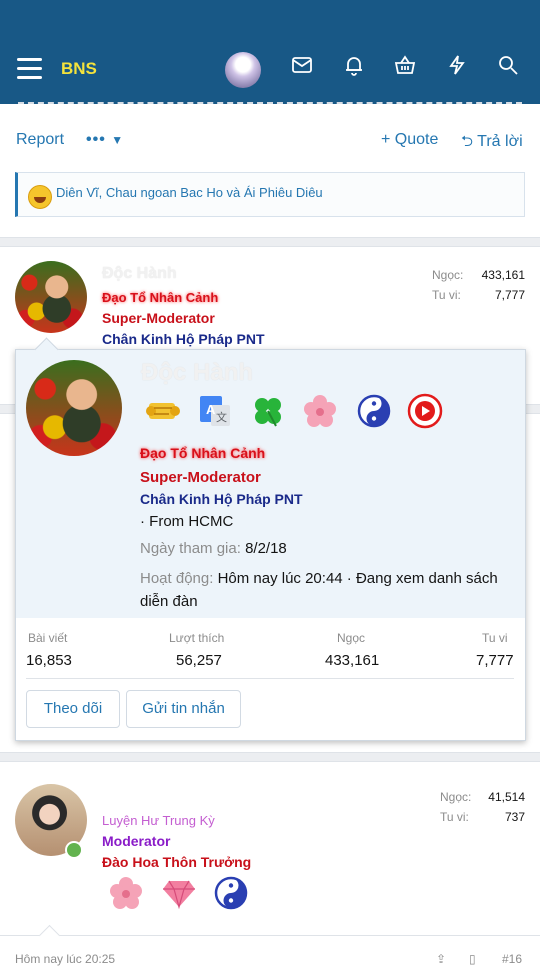  What do you see at coordinates (158, 318) in the screenshot?
I see `user-role: Super-Moderator` at bounding box center [158, 318].